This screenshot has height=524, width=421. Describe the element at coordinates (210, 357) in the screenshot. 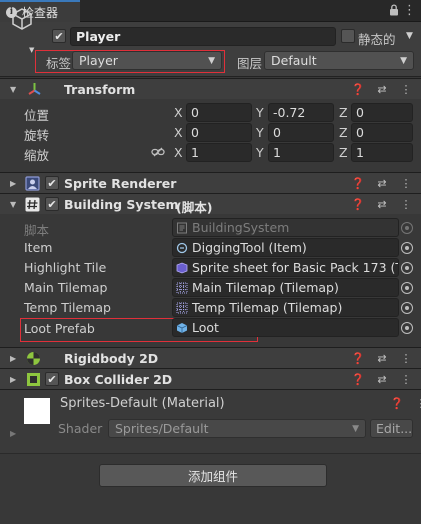

I see `rigidbody2d-header: ▶ Rigidbody 2D ❓ ⇄ ⋮` at that location.